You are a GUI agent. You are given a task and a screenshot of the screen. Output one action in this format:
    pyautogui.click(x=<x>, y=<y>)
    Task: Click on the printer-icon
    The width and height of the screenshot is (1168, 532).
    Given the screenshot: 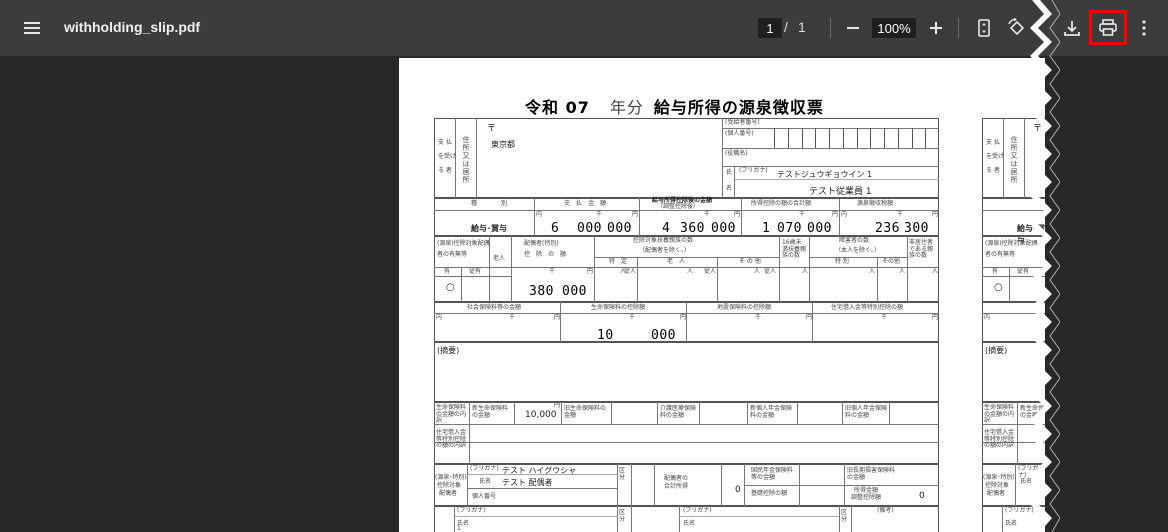 What is the action you would take?
    pyautogui.click(x=1108, y=27)
    